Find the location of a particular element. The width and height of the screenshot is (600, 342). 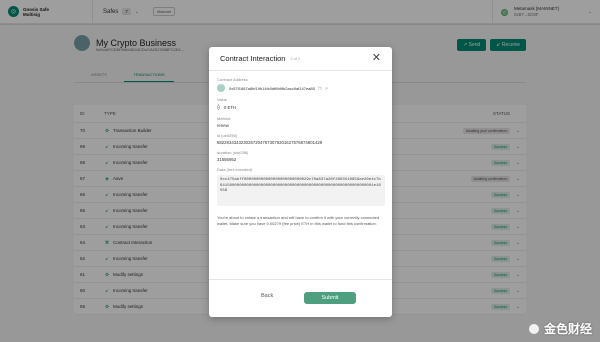

watermark-text: 金色财经 is located at coordinates (567, 329).